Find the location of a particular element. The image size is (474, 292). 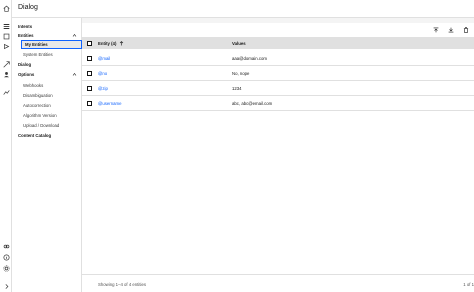

nav-item-label: Webhooks is located at coordinates (33, 85).